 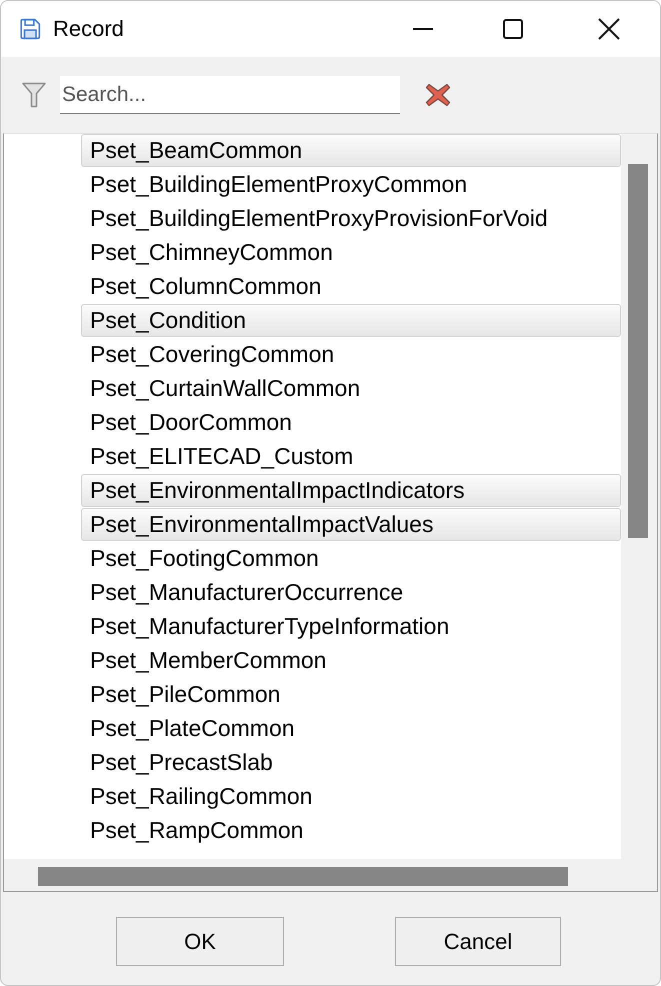 What do you see at coordinates (351, 762) in the screenshot?
I see `list-item: Pset_PrecastSlab` at bounding box center [351, 762].